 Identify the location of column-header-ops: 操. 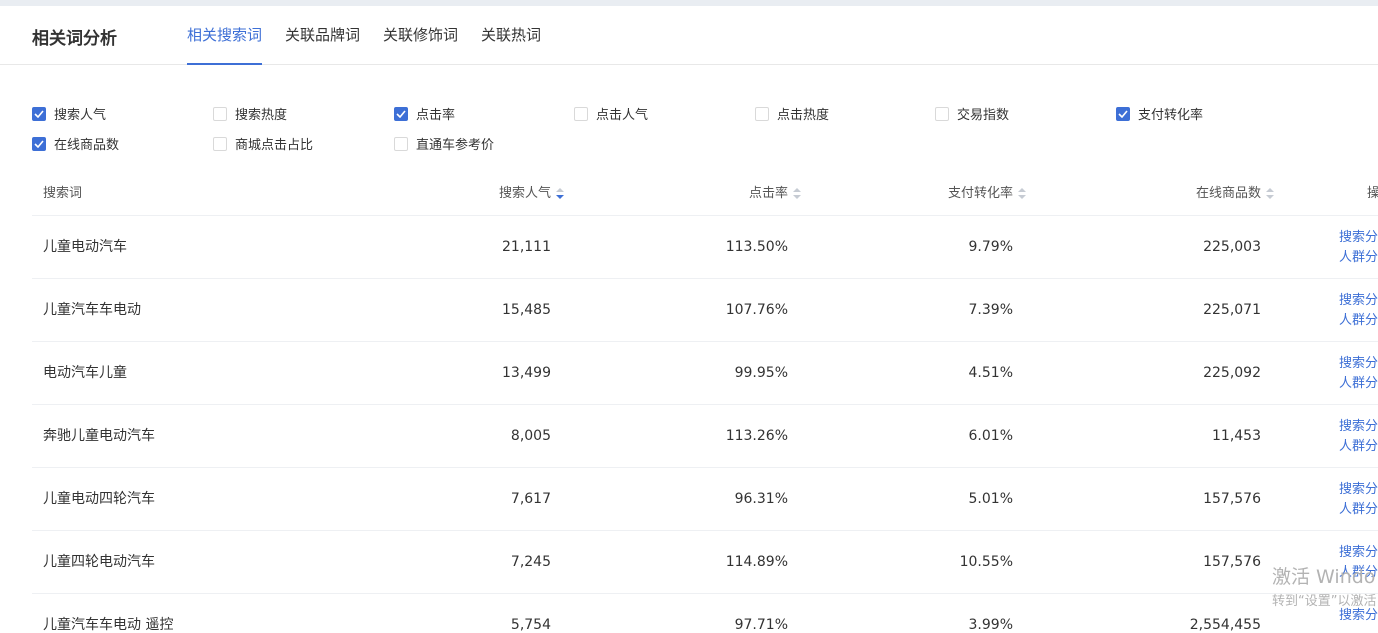
(1372, 194).